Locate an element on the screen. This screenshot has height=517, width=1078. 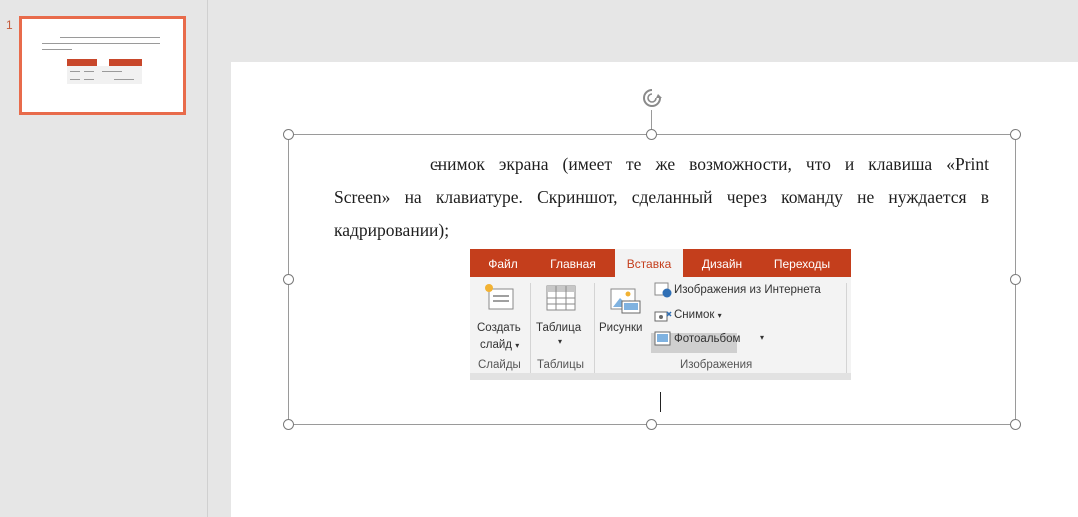
group-label-images: Изображения is located at coordinates (716, 365).